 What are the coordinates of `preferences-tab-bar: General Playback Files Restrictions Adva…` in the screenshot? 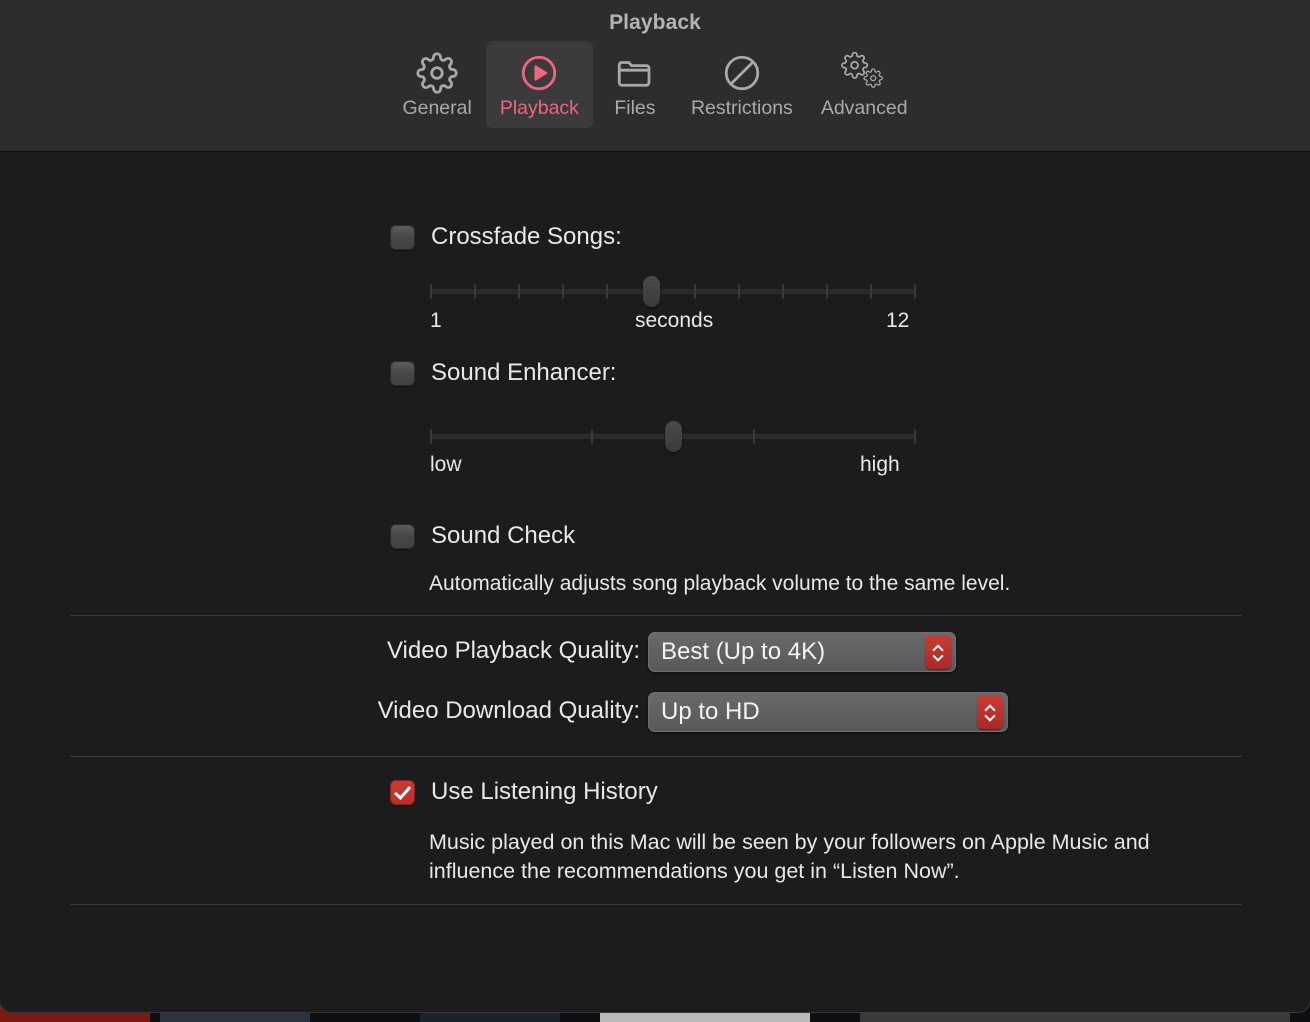 It's located at (655, 84).